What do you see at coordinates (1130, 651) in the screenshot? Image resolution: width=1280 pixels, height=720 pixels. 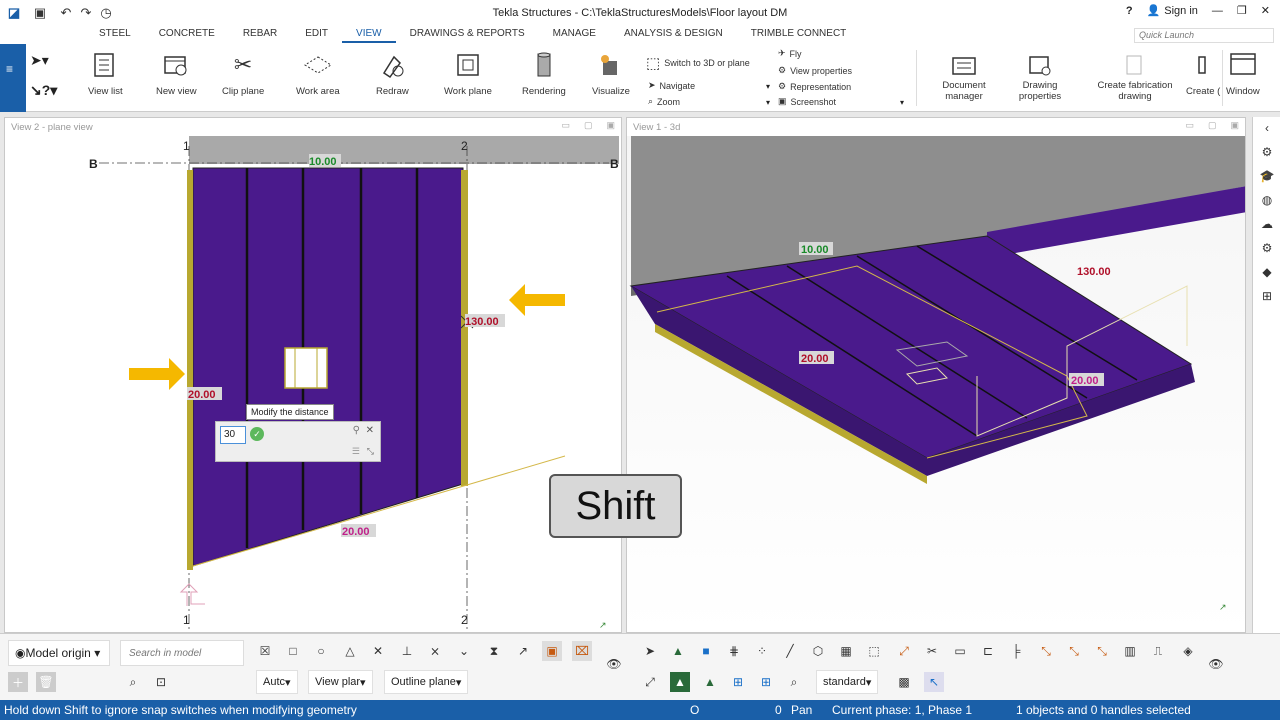 I see `select-connection-icon: ▥` at bounding box center [1130, 651].